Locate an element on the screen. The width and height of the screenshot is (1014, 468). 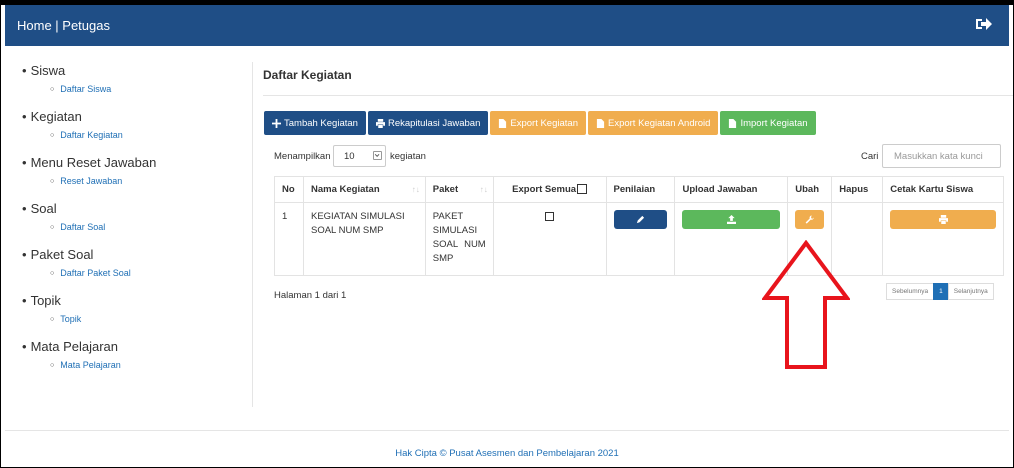
sidebar-group-kegiatan: Kegiatan Daftar Kegiatan is located at coordinates (134, 126).